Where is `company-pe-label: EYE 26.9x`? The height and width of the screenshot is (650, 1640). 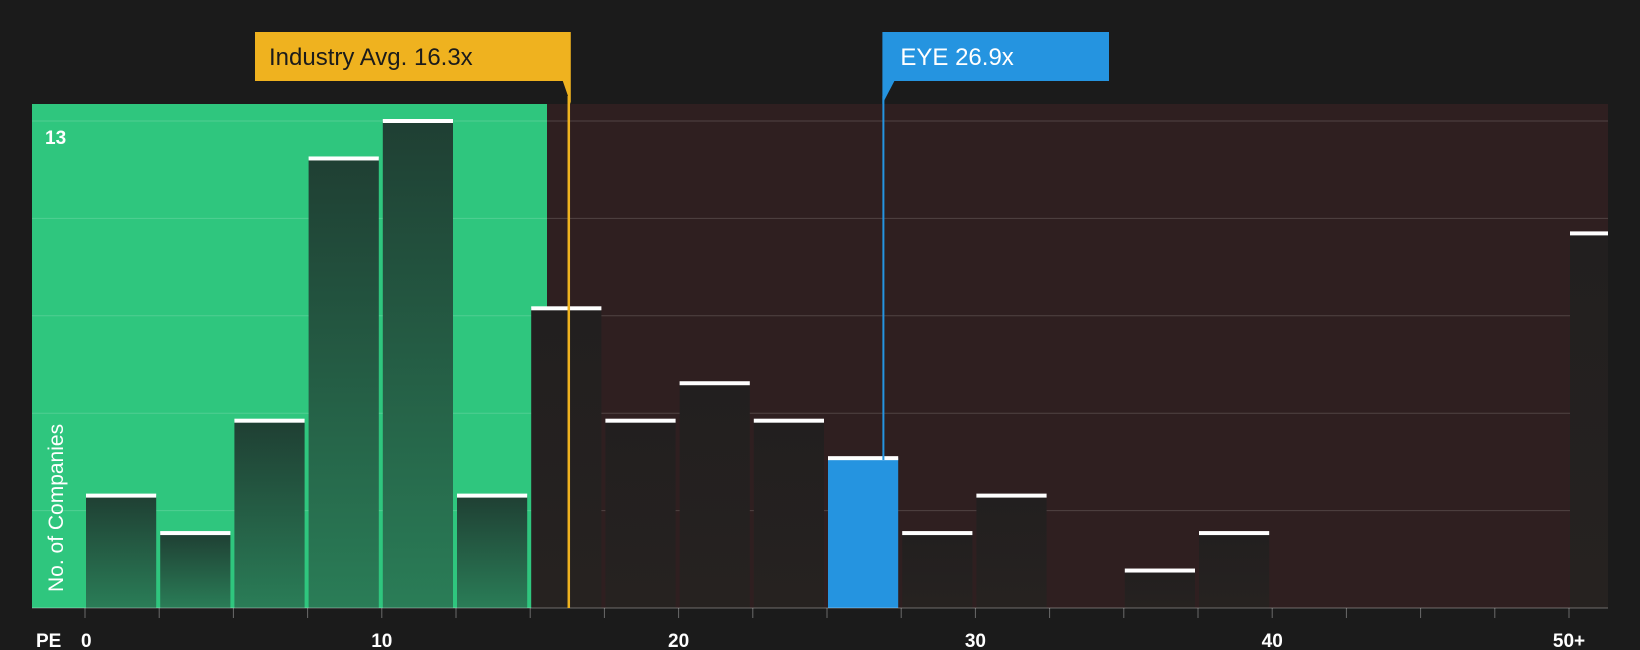 company-pe-label: EYE 26.9x is located at coordinates (956, 57).